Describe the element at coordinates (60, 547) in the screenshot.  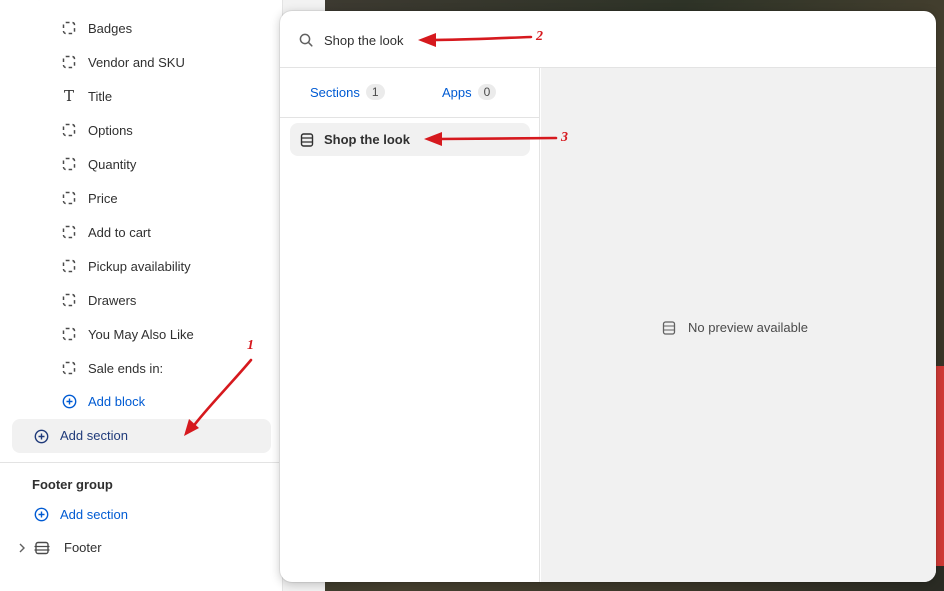
I see `footer-section-item: Footer` at that location.